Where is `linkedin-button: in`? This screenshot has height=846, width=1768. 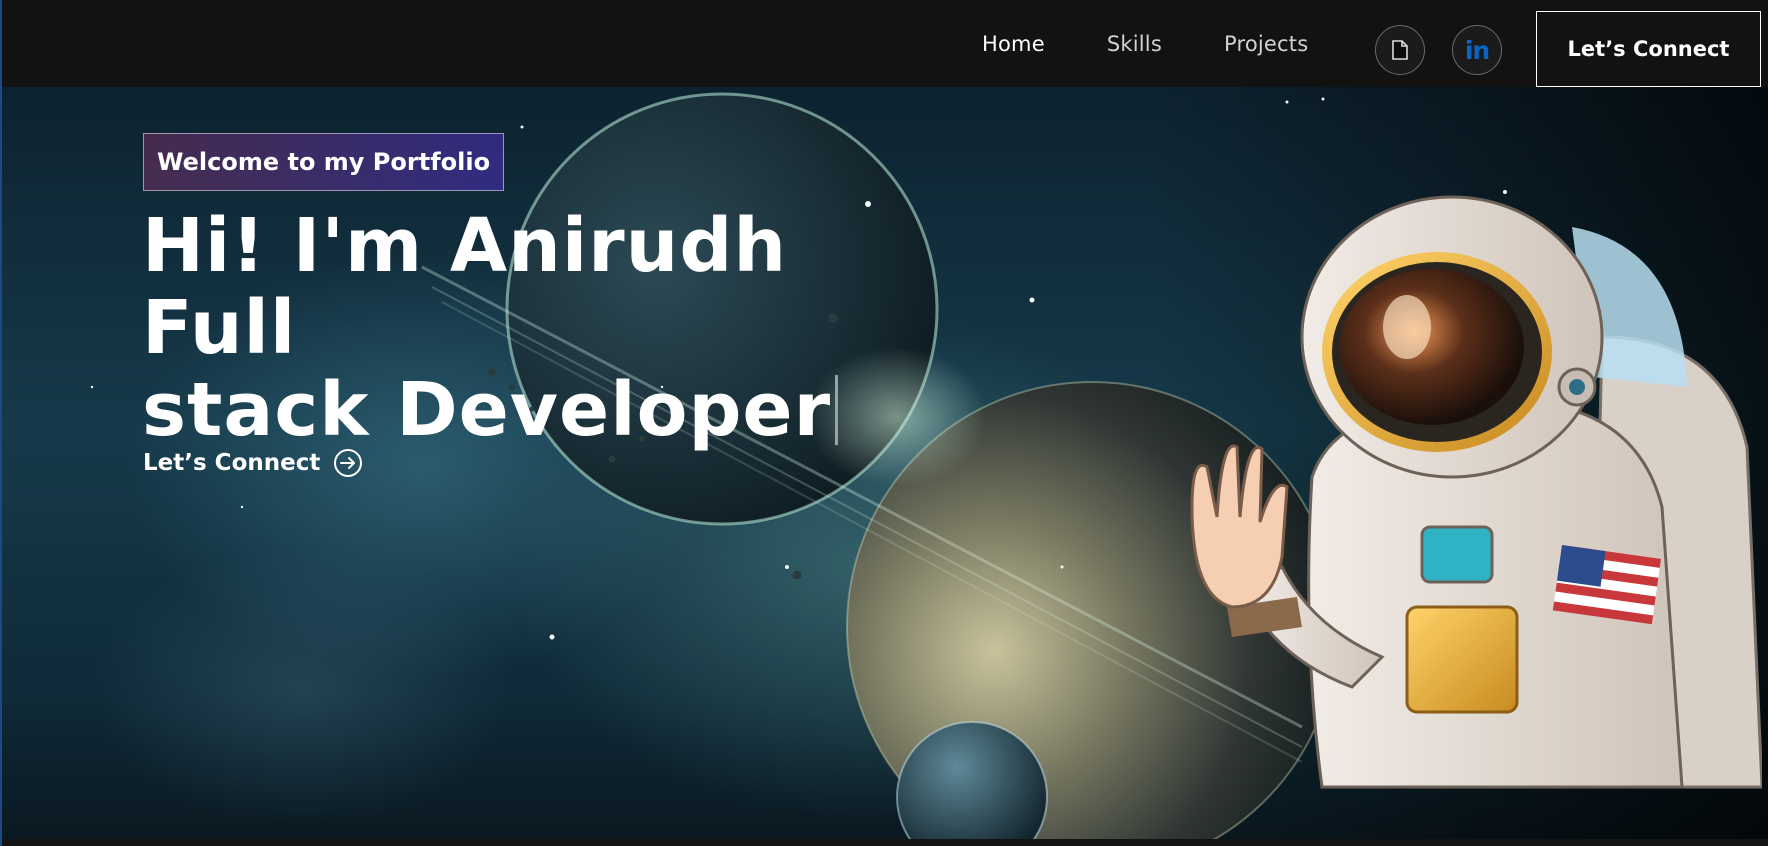 linkedin-button: in is located at coordinates (1477, 50).